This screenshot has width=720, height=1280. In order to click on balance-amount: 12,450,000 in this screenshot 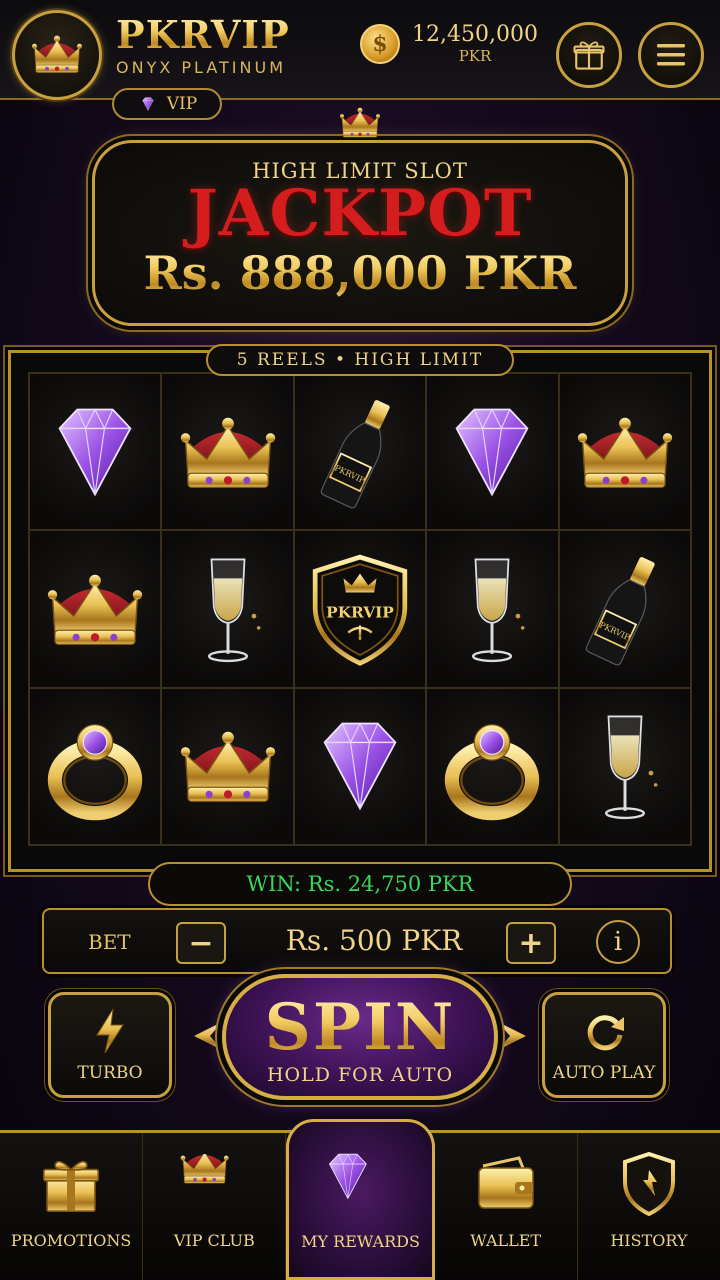, I will do `click(475, 34)`.